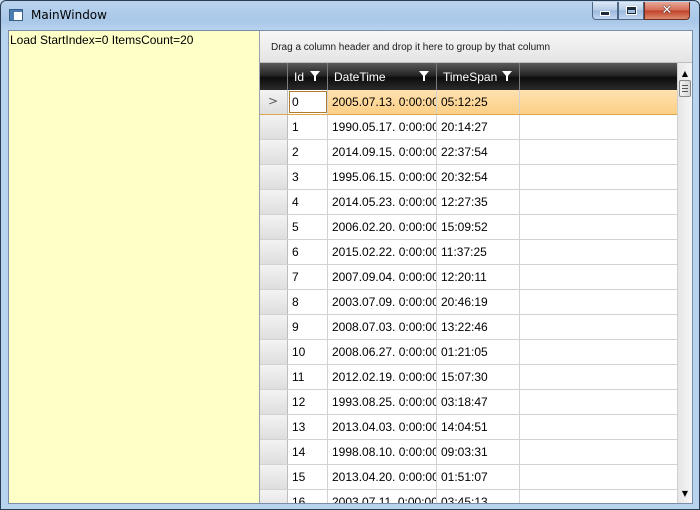 The width and height of the screenshot is (700, 510). Describe the element at coordinates (685, 88) in the screenshot. I see `scroll-thumb` at that location.